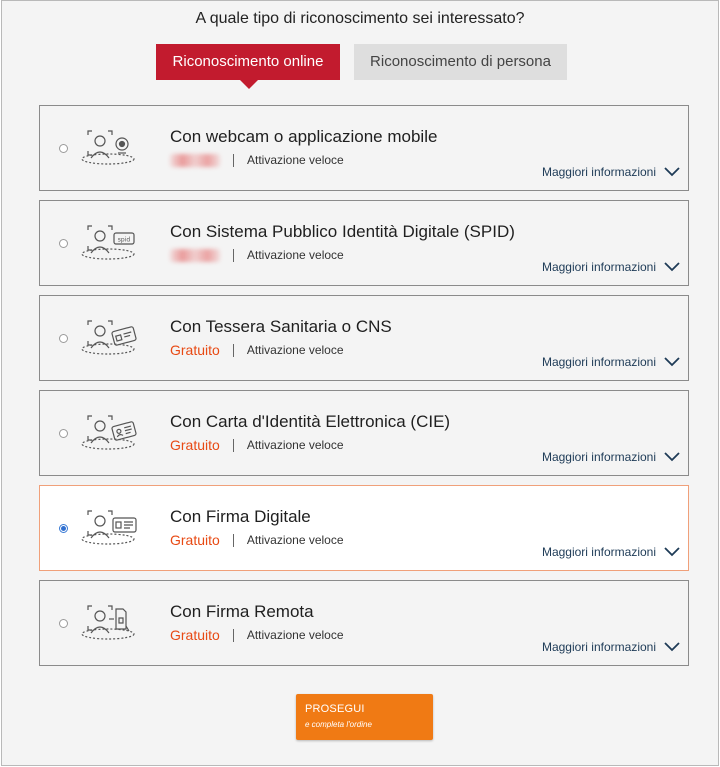 Image resolution: width=720 pixels, height=767 pixels. What do you see at coordinates (109, 337) in the screenshot?
I see `health-card-icon` at bounding box center [109, 337].